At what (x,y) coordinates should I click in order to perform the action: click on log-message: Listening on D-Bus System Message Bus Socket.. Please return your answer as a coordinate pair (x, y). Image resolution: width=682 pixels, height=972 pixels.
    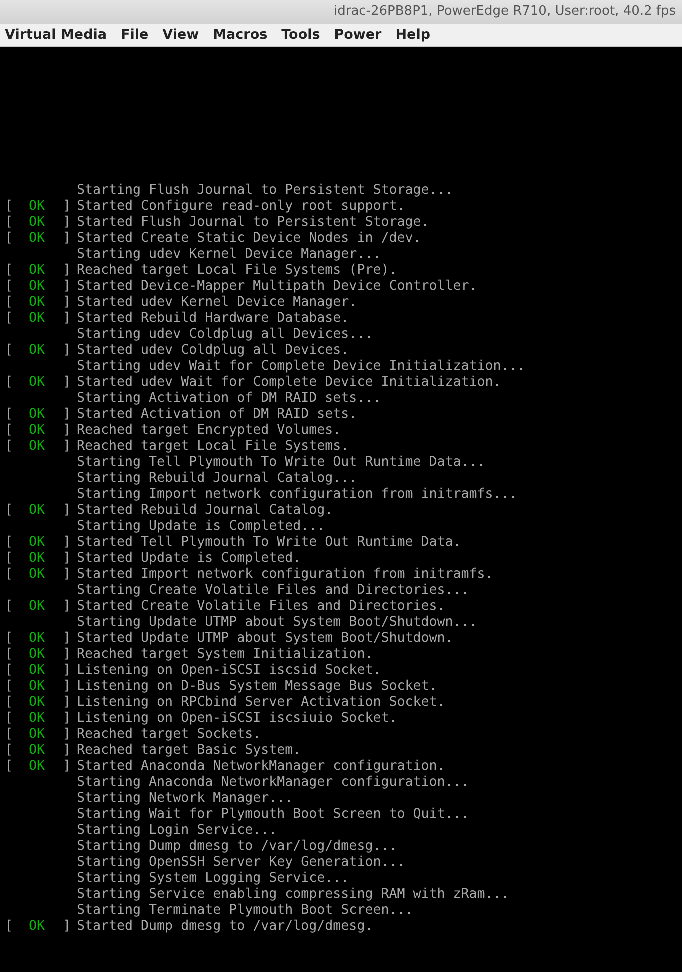
    Looking at the image, I should click on (257, 687).